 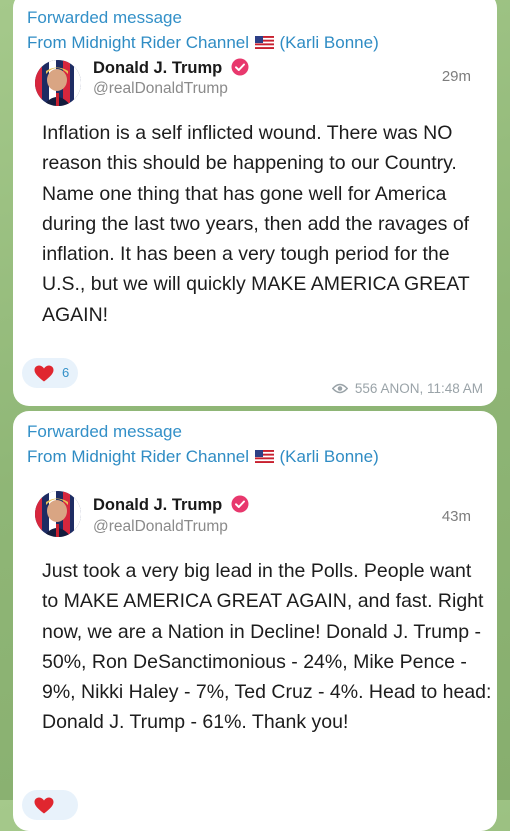 What do you see at coordinates (366, 388) in the screenshot?
I see `view-count: 556` at bounding box center [366, 388].